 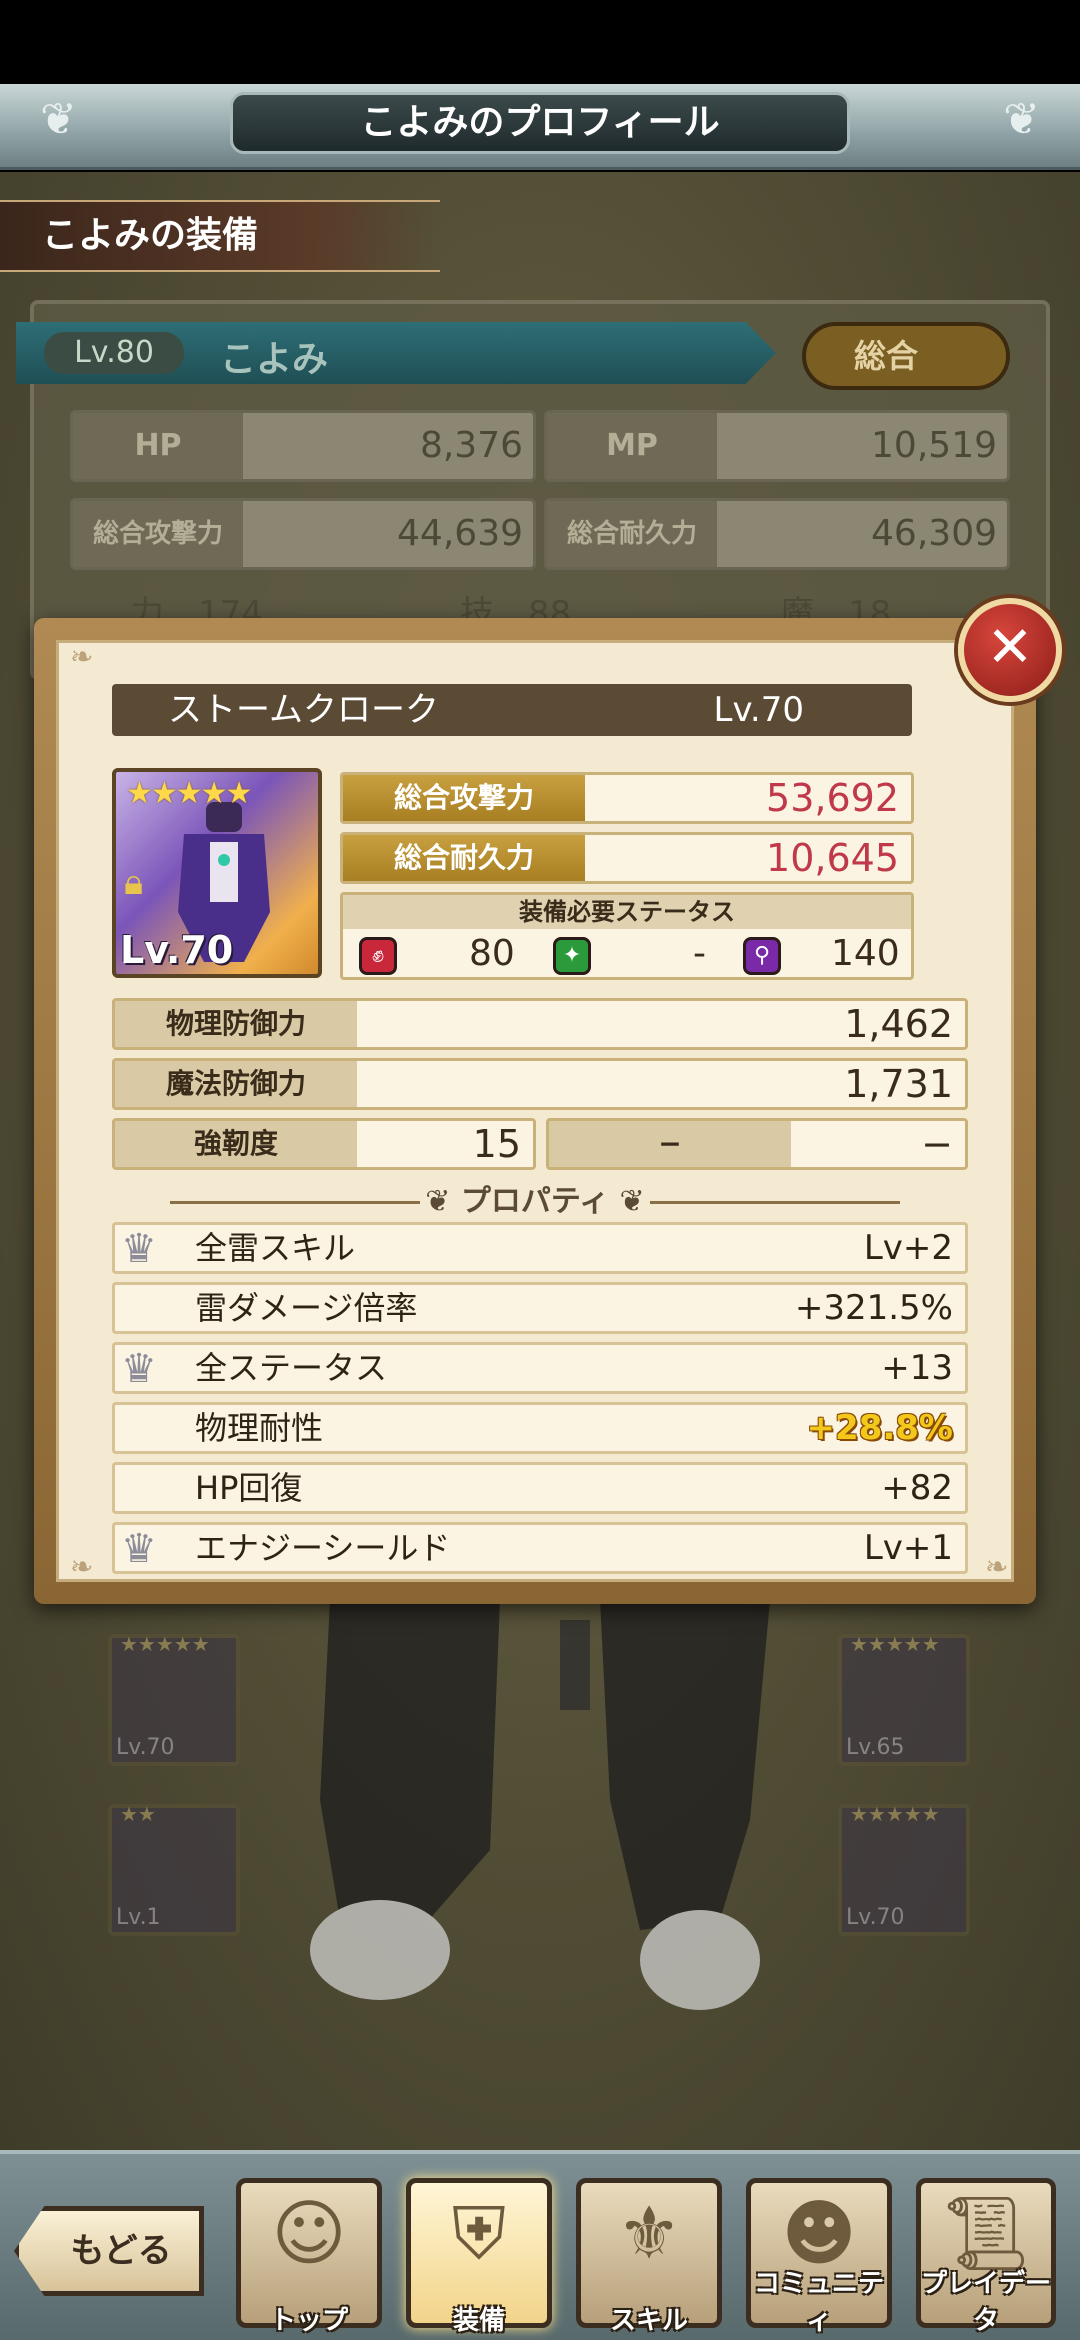 I want to click on close-icon: ✕, so click(x=1010, y=647).